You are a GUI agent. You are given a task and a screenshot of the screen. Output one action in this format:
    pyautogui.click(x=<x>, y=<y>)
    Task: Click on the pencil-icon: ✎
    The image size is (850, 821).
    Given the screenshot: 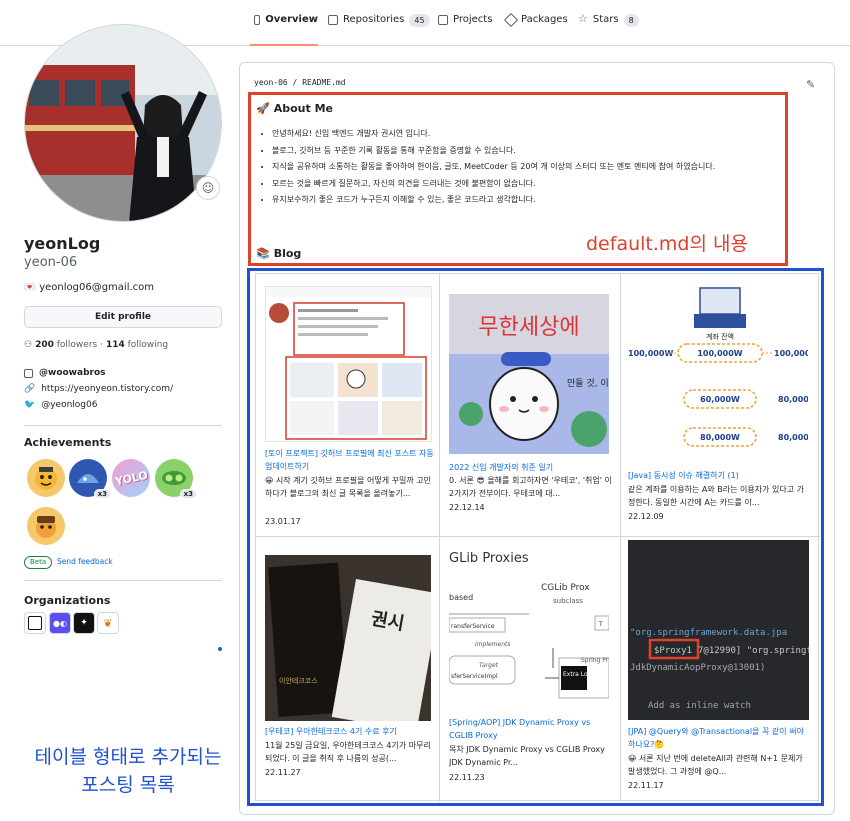 What is the action you would take?
    pyautogui.click(x=811, y=84)
    